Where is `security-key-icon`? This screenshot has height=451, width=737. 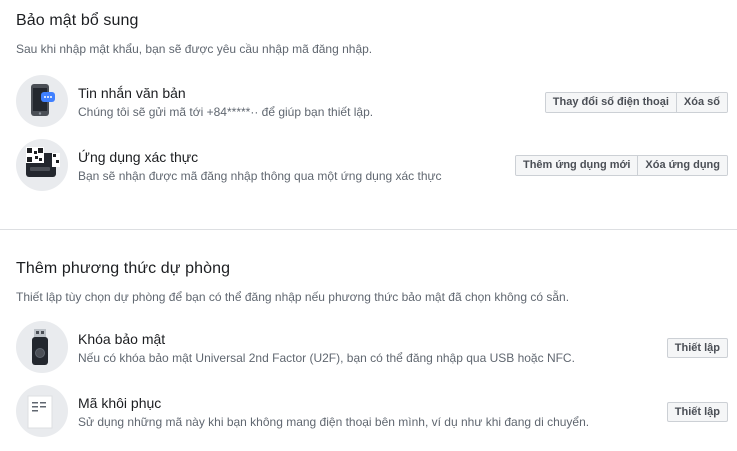
security-key-icon is located at coordinates (42, 347).